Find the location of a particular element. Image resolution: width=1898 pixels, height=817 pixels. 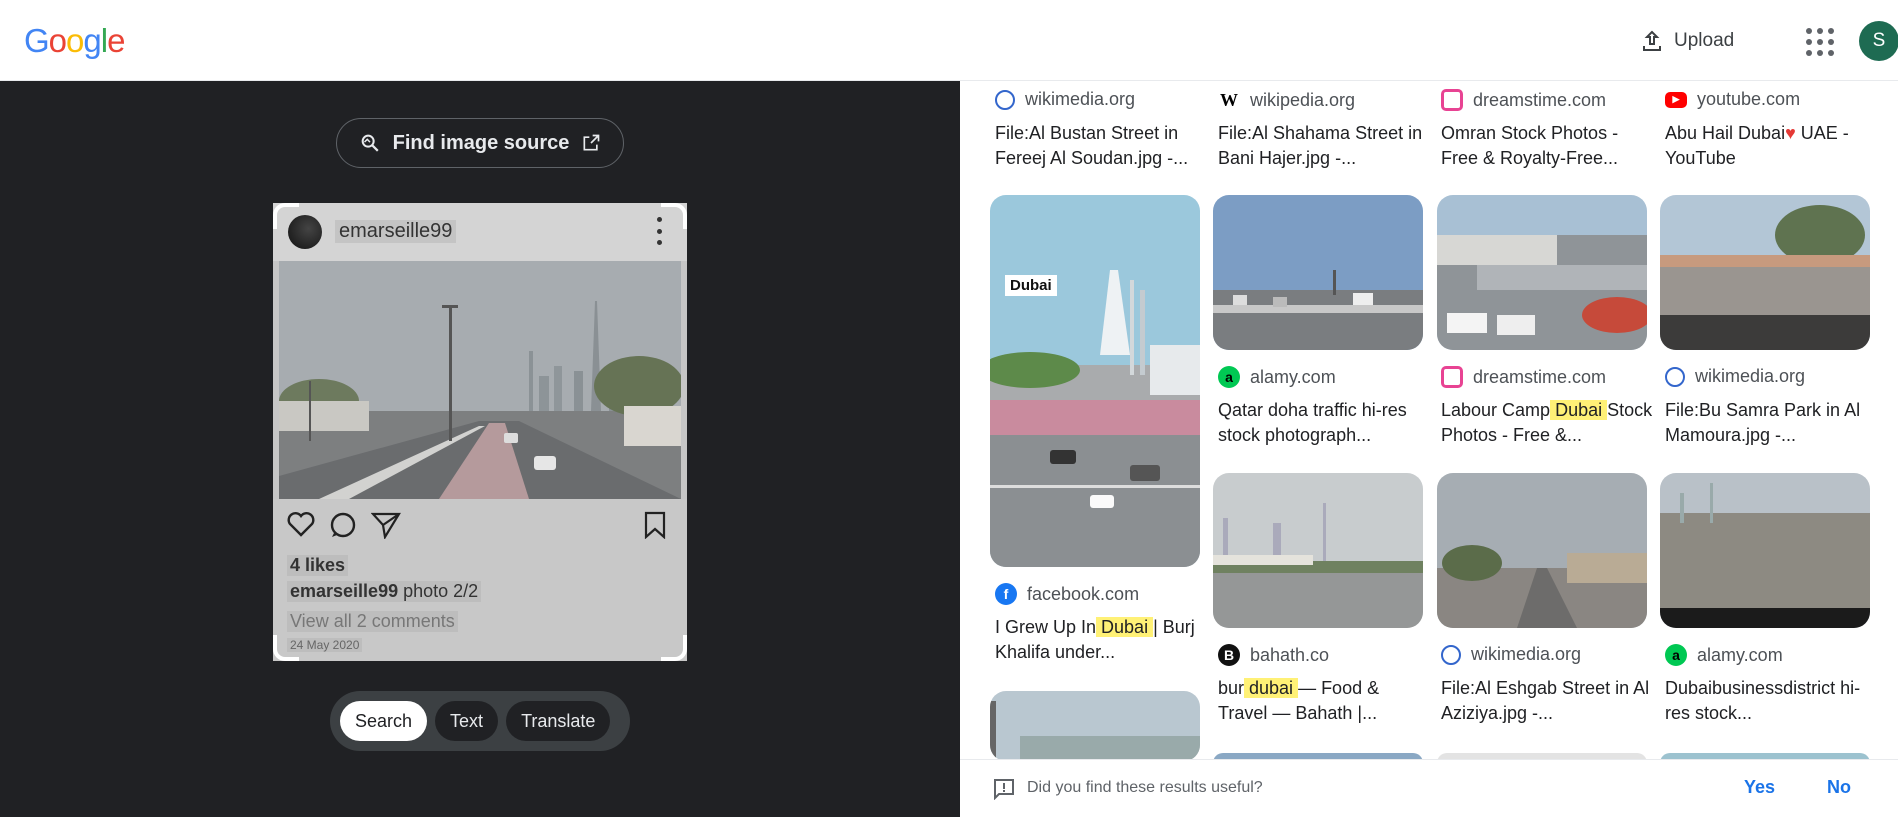

feedback-yes-button: Yes is located at coordinates (1759, 787).